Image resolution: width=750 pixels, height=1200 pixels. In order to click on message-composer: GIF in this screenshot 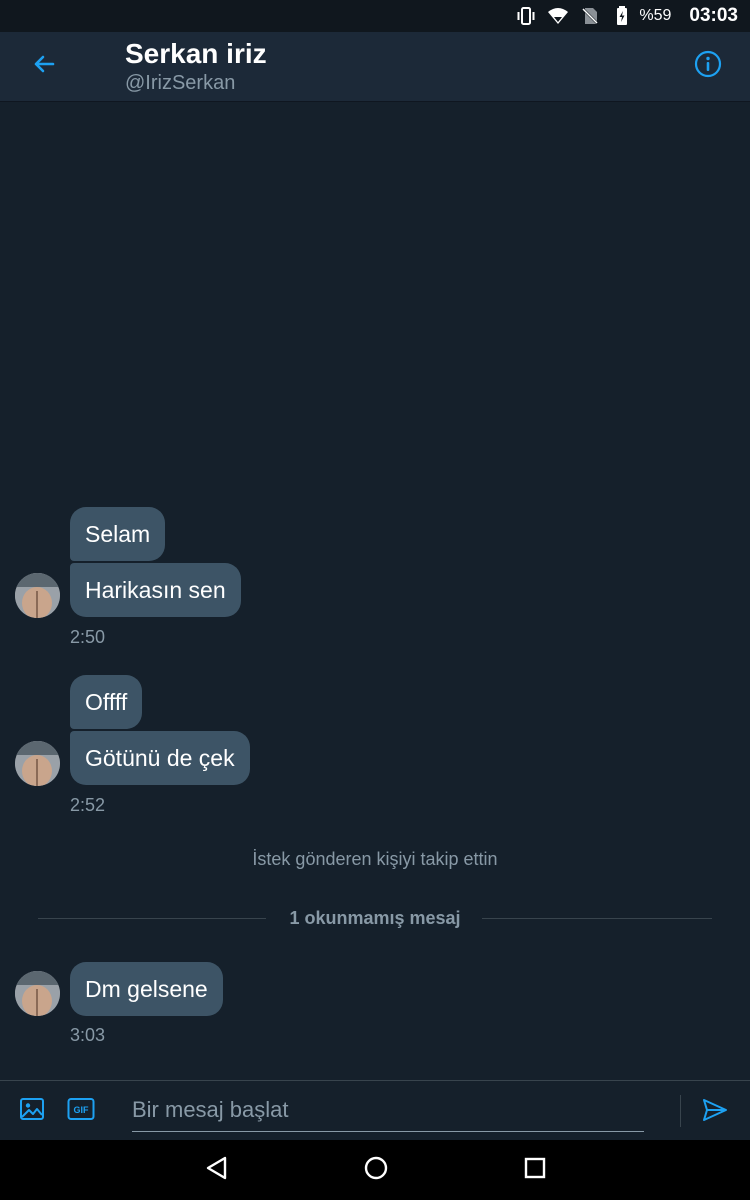, I will do `click(375, 1110)`.